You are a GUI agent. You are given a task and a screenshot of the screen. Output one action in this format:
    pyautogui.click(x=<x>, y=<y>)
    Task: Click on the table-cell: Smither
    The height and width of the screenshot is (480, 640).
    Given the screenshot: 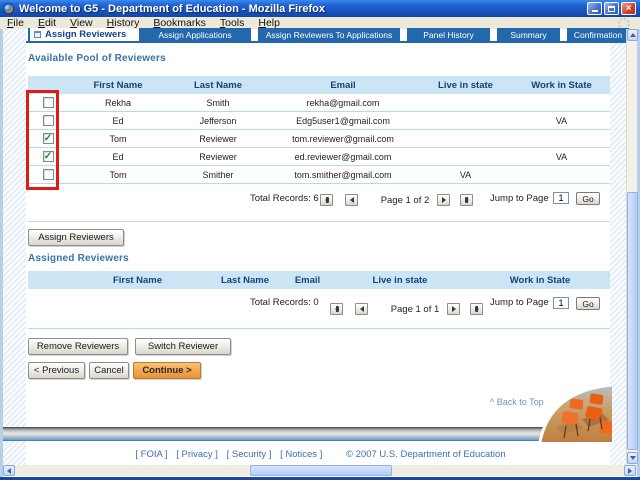 What is the action you would take?
    pyautogui.click(x=218, y=174)
    